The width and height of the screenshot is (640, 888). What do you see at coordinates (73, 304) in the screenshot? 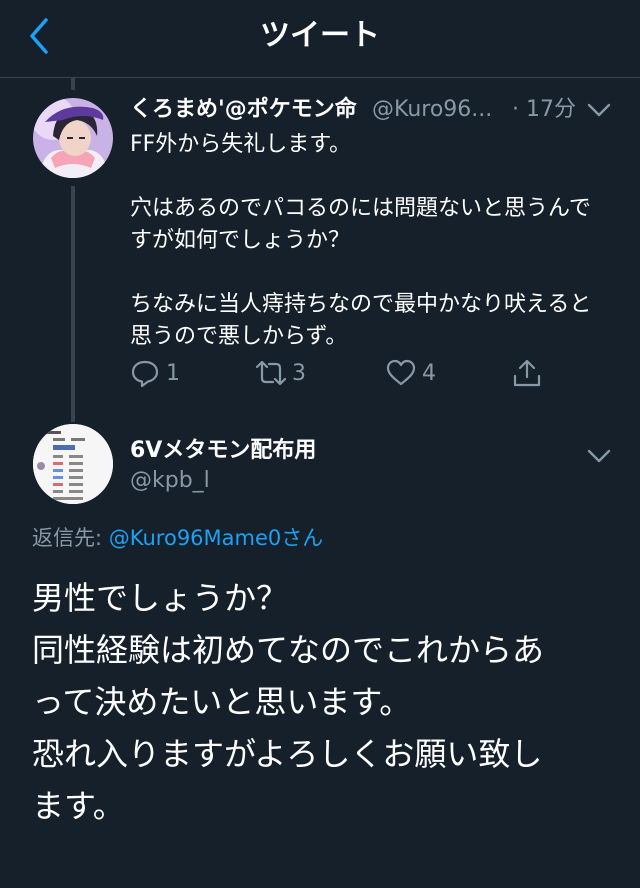
I see `thread-line` at bounding box center [73, 304].